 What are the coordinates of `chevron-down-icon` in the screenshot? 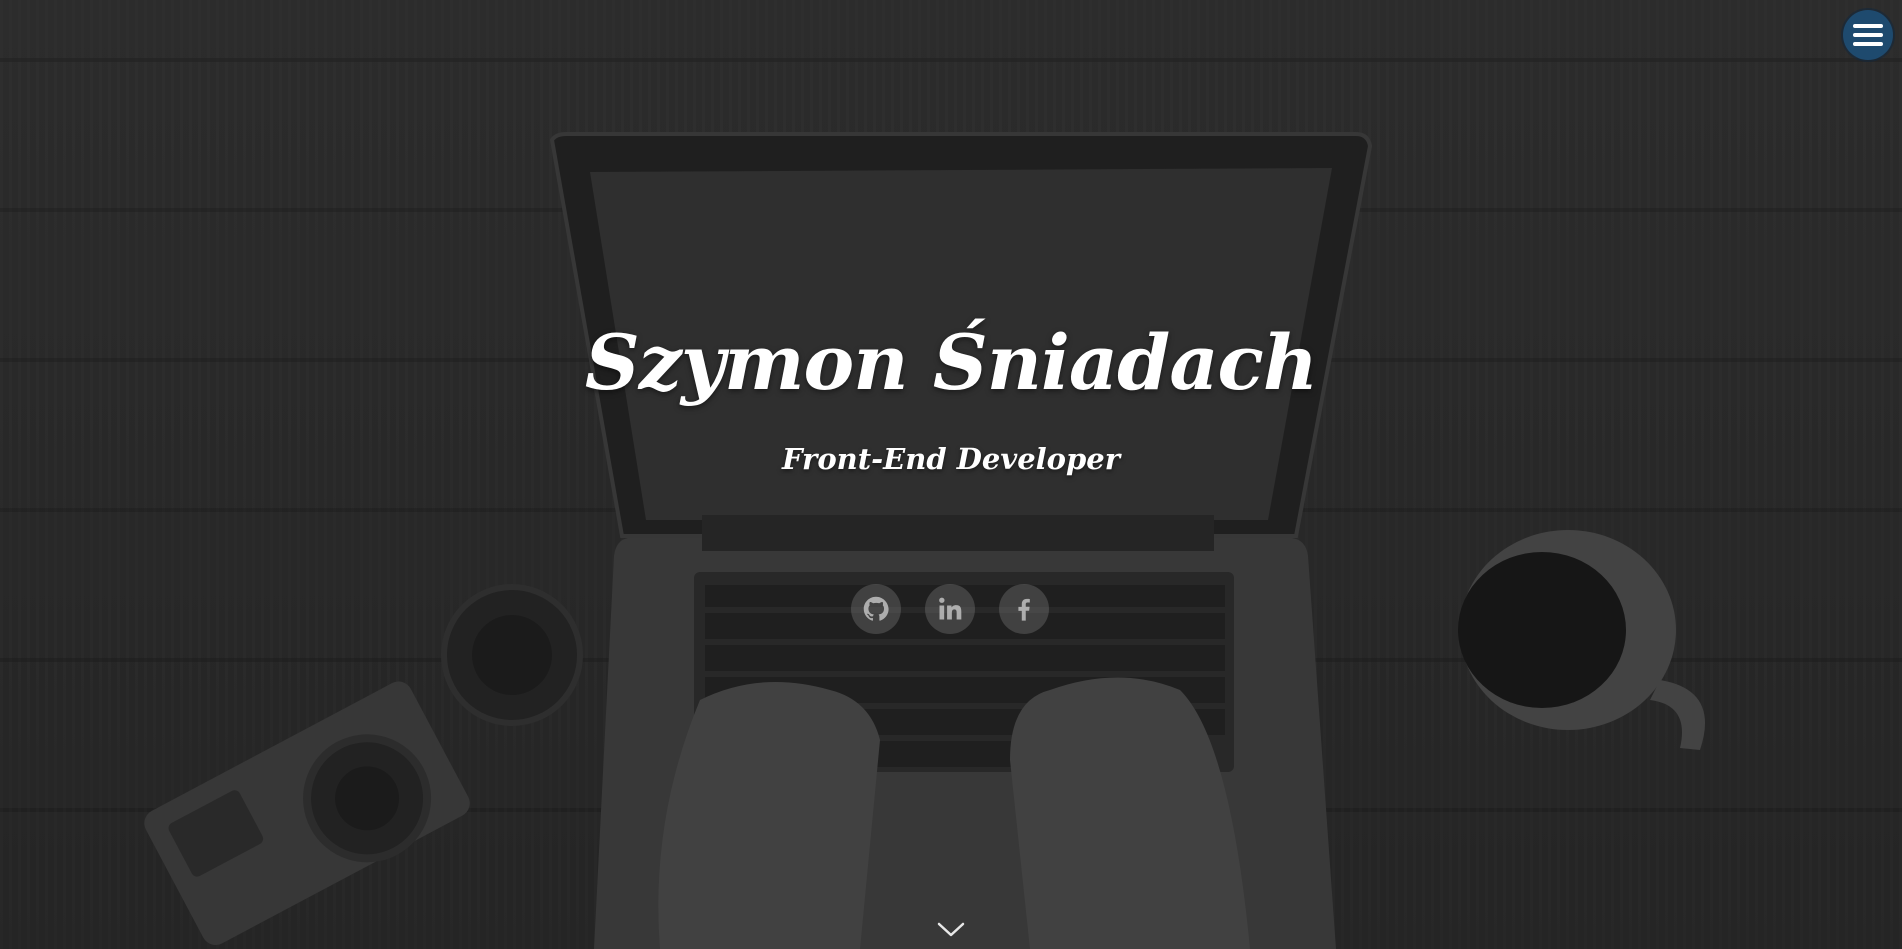 It's located at (951, 929).